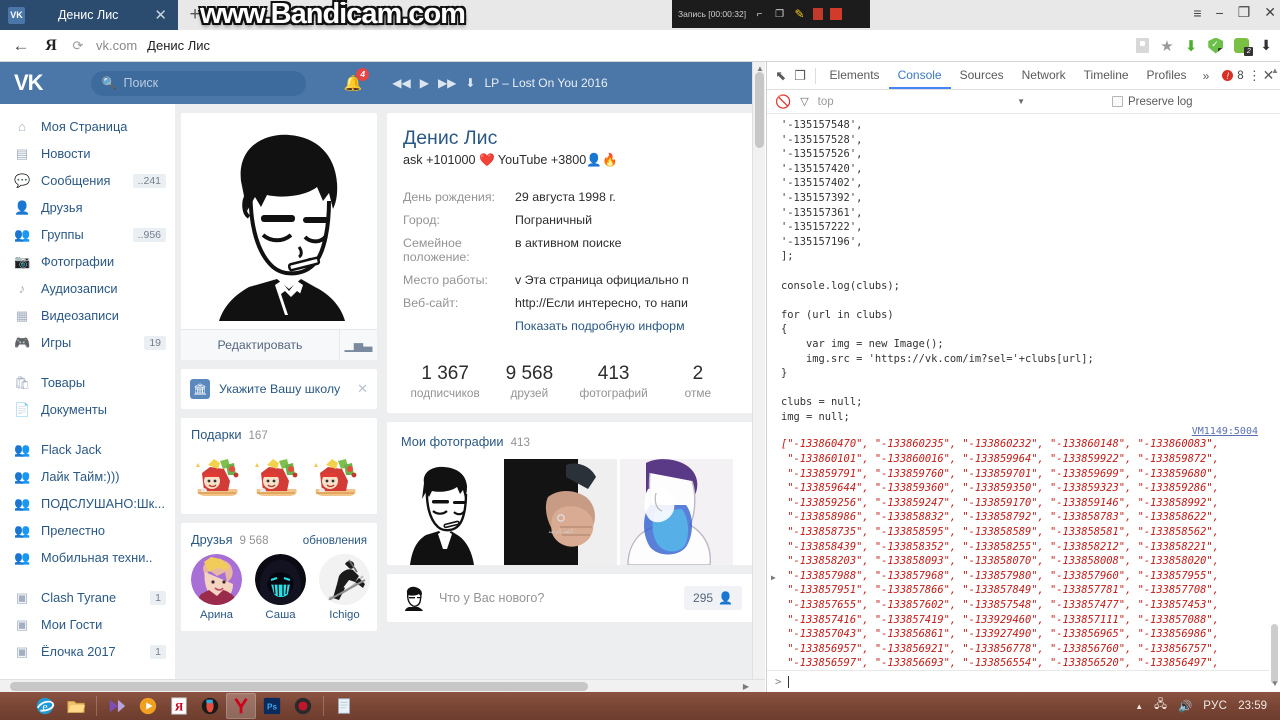 Image resolution: width=1280 pixels, height=720 pixels. Describe the element at coordinates (1244, 12) in the screenshot. I see `restore-icon: ❐` at that location.